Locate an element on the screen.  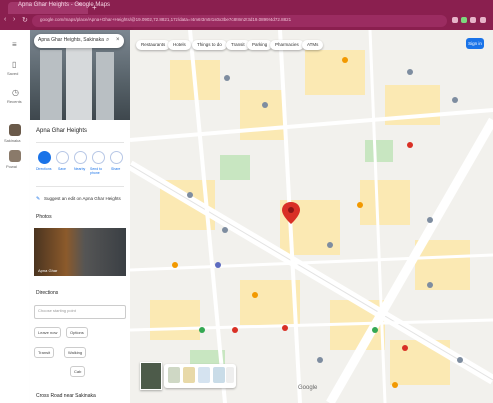
photo-caption: Apna Ghar is located at coordinates (48, 270).